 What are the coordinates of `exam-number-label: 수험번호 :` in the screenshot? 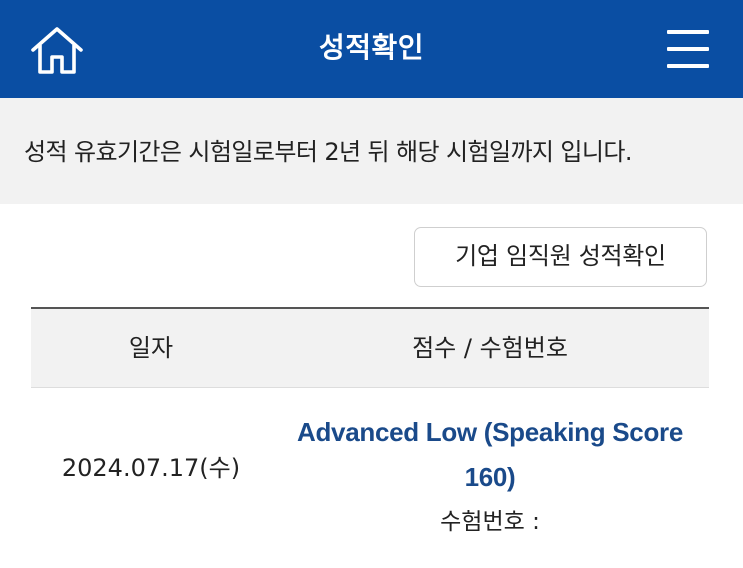 It's located at (490, 522).